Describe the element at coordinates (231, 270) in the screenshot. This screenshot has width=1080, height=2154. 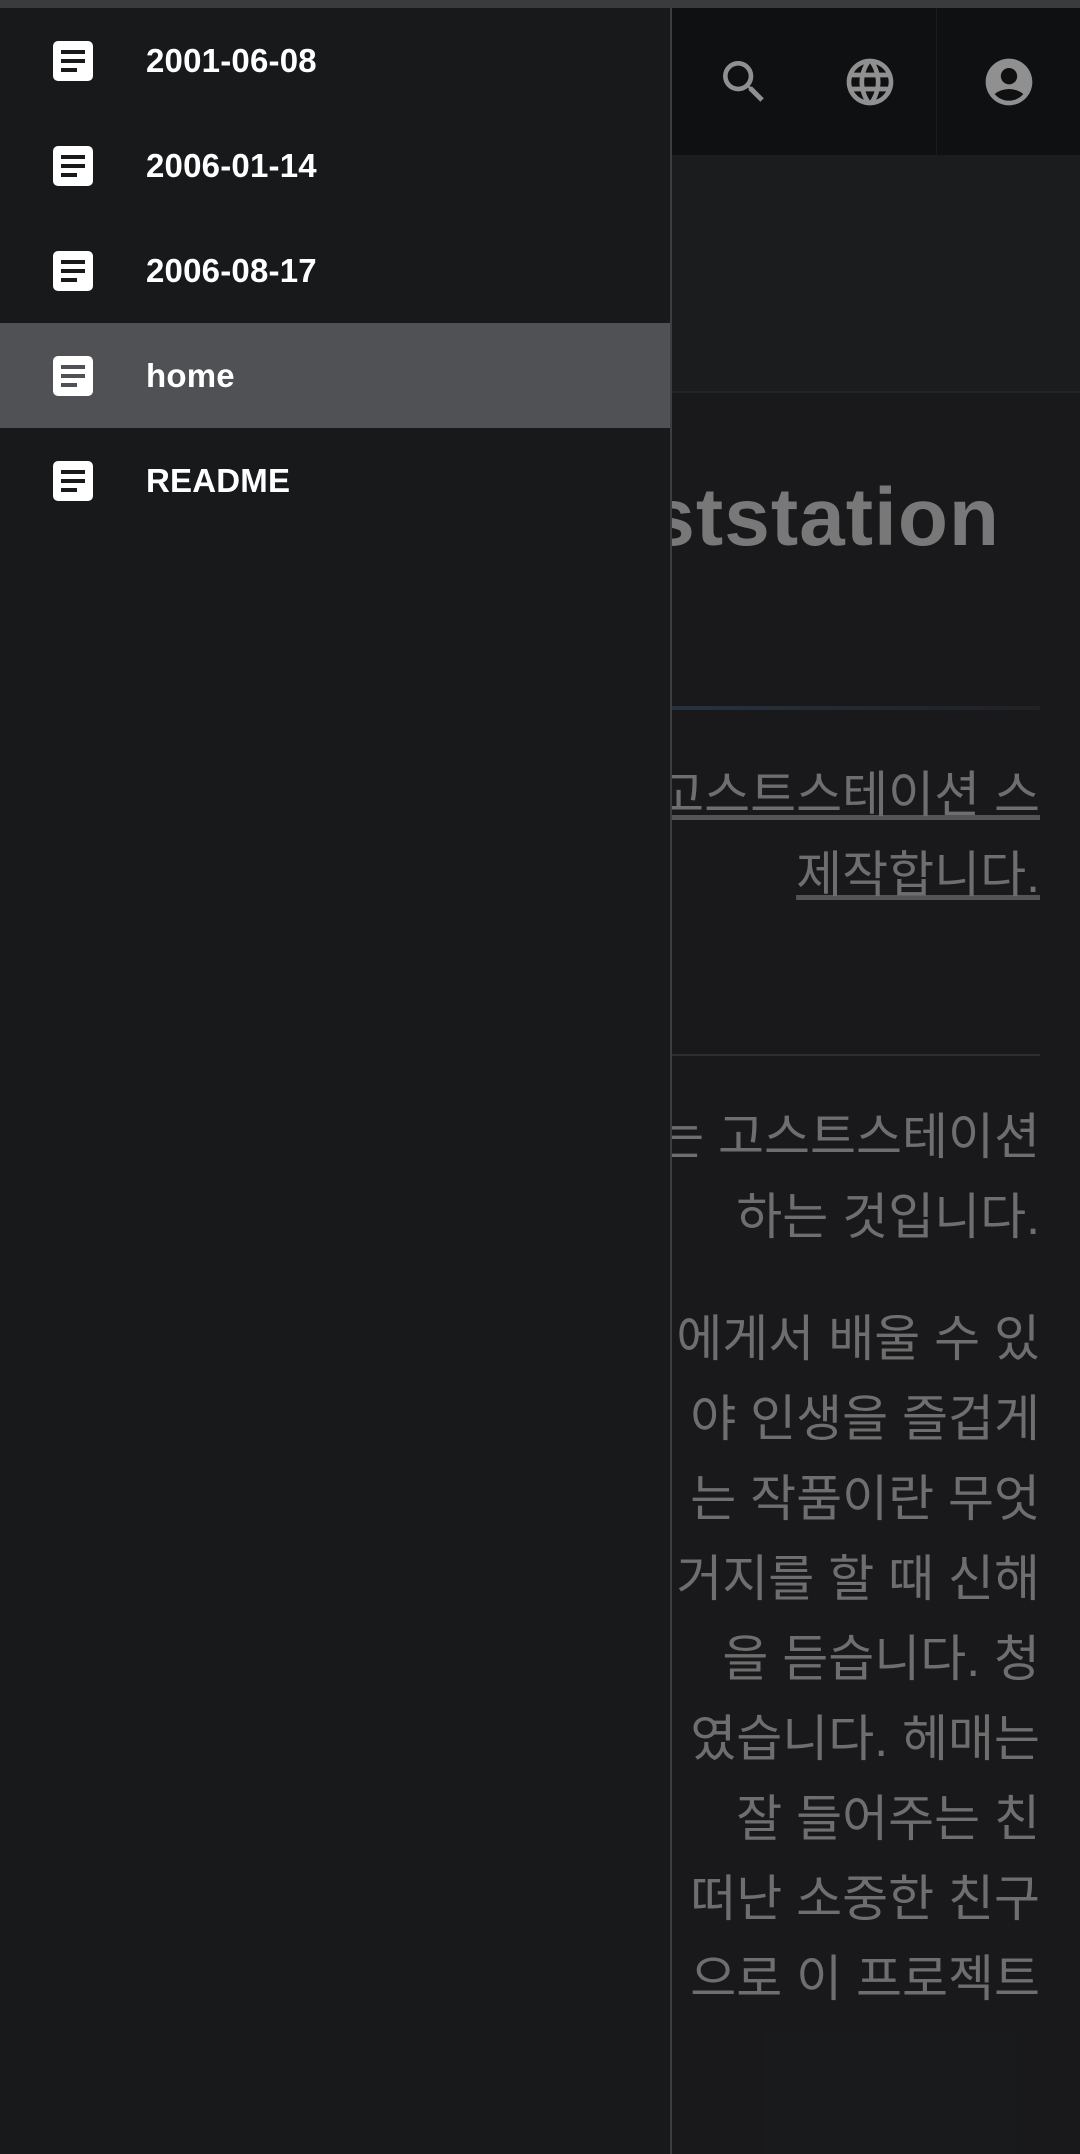
I see `drawer-item-label: 2006-08-17` at that location.